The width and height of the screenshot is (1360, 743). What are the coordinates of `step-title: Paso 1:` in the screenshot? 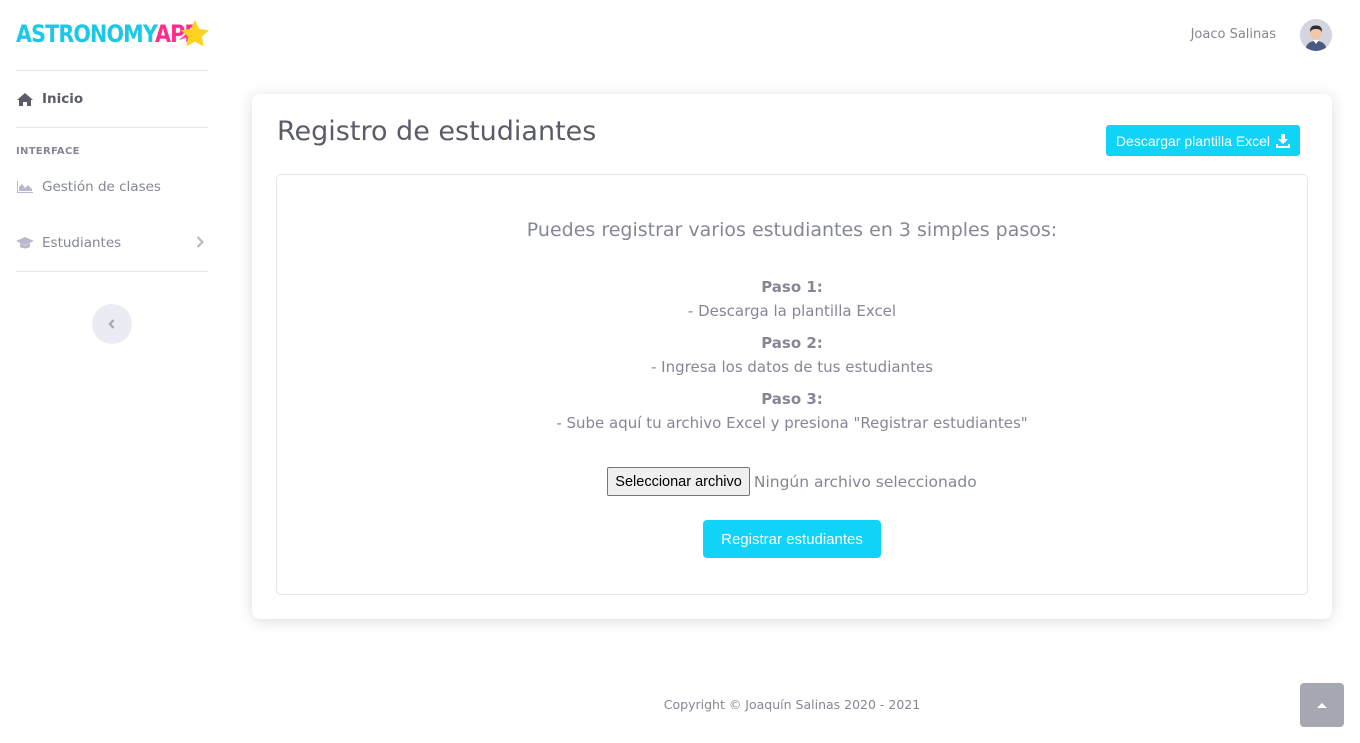 It's located at (792, 287).